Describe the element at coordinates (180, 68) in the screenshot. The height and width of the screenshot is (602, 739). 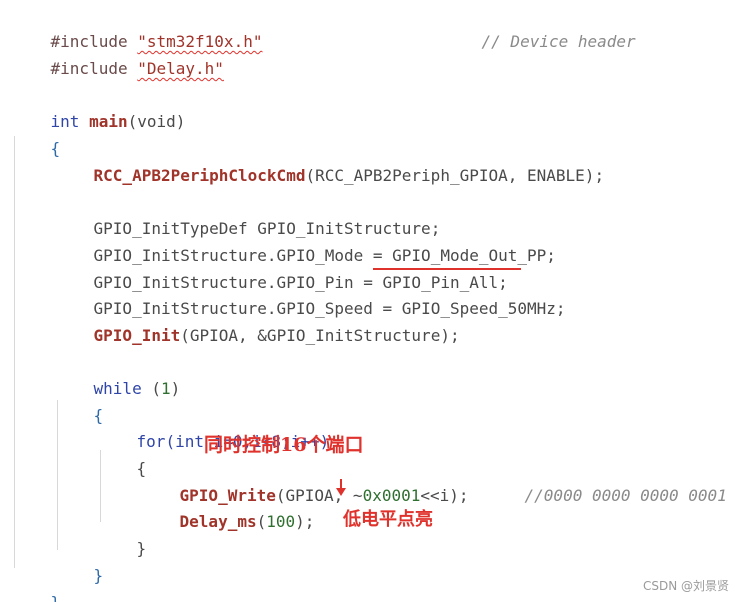
I see `include-file: "Delay.h"` at that location.